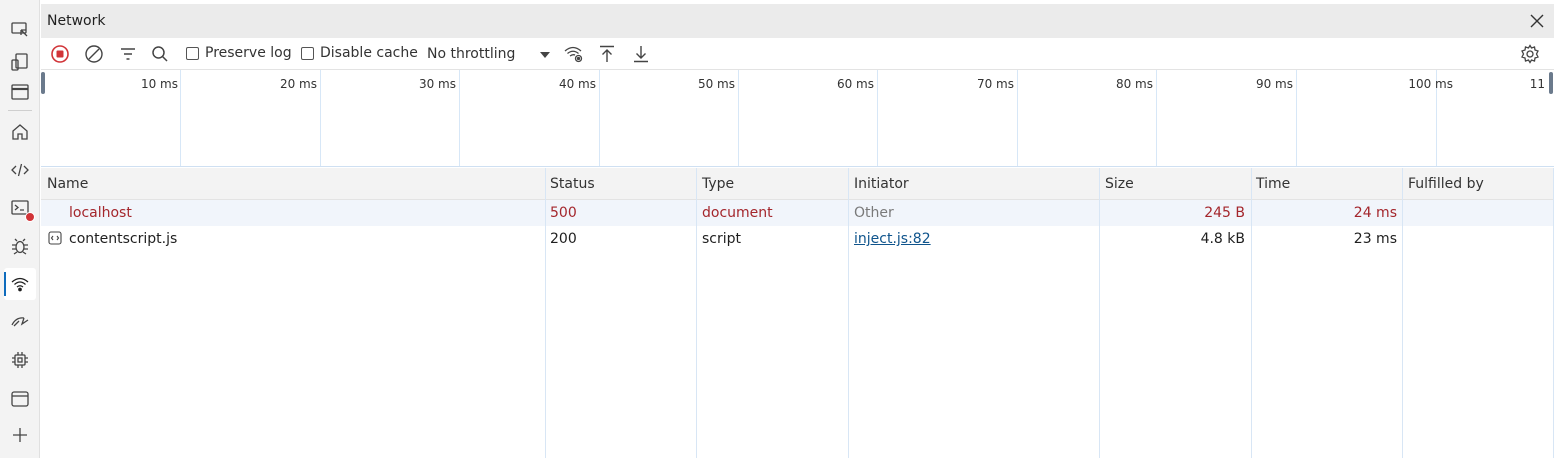 This screenshot has width=1560, height=458. What do you see at coordinates (160, 54) in the screenshot?
I see `search-icon` at bounding box center [160, 54].